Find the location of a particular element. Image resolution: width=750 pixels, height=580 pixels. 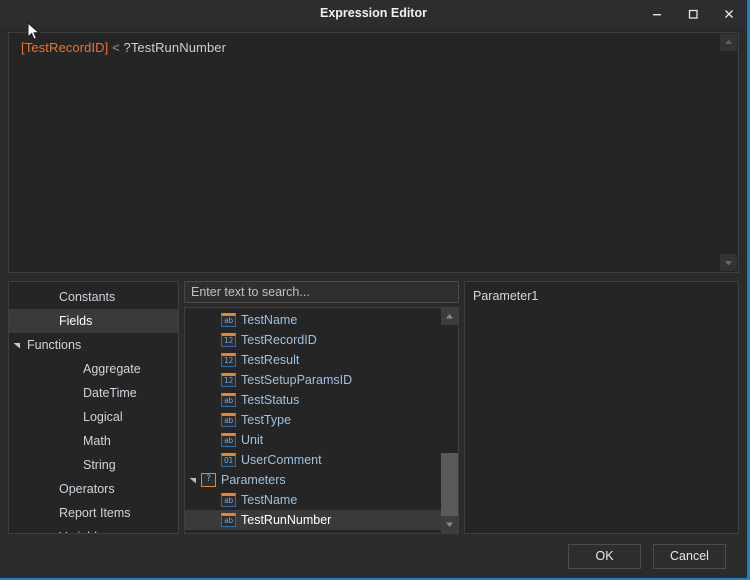

category-item-operators: Operators is located at coordinates (93, 489).